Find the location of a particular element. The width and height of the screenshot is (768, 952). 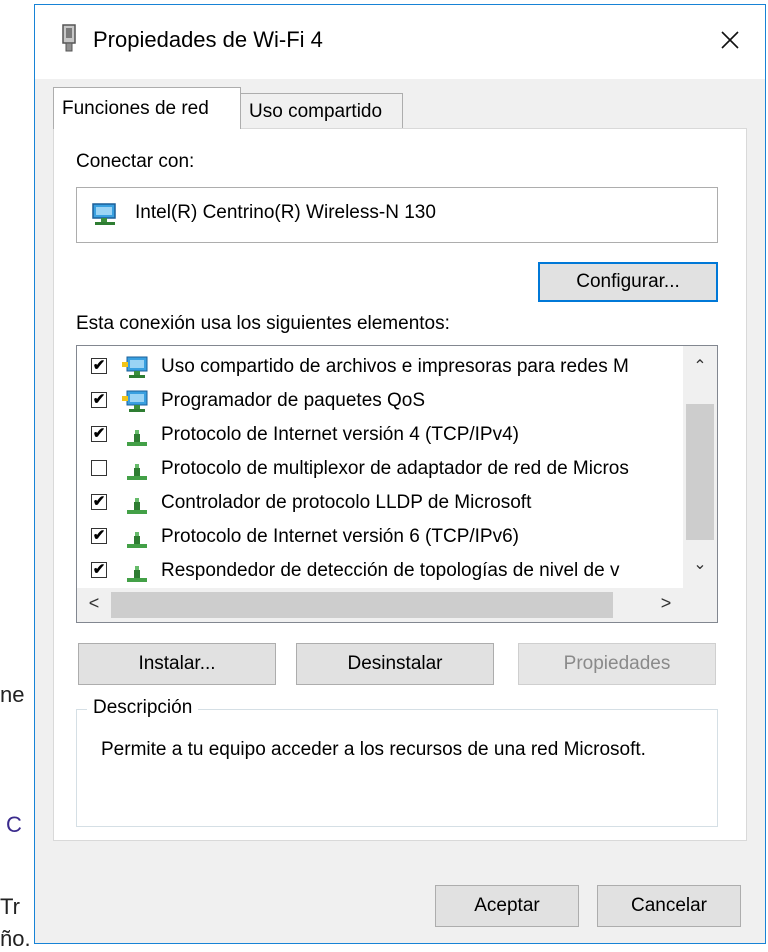

scroll-left-icon: < is located at coordinates (94, 603).